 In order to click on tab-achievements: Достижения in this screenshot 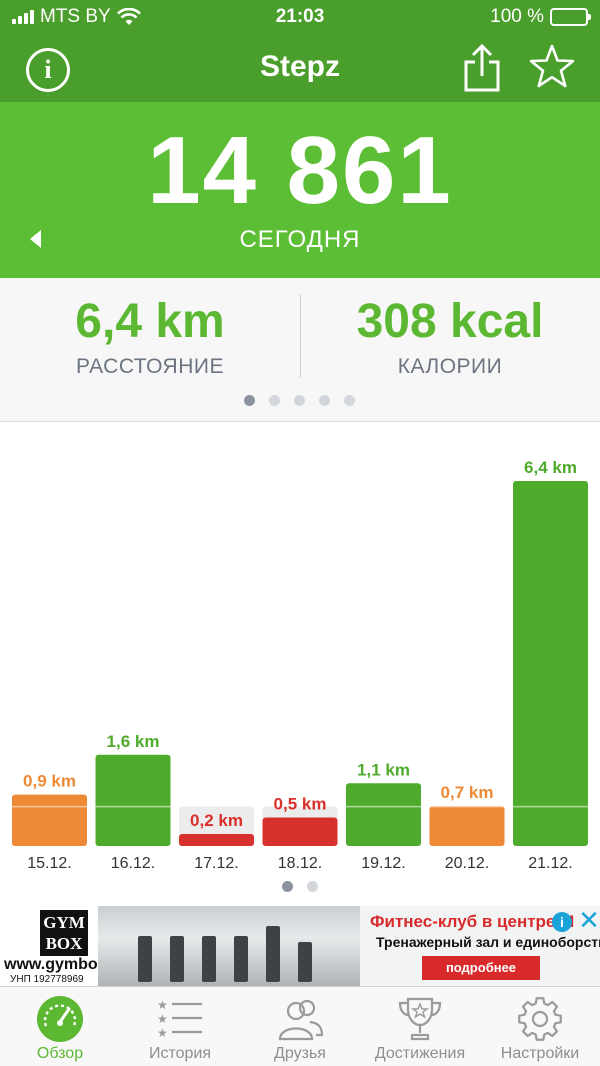, I will do `click(420, 1026)`.